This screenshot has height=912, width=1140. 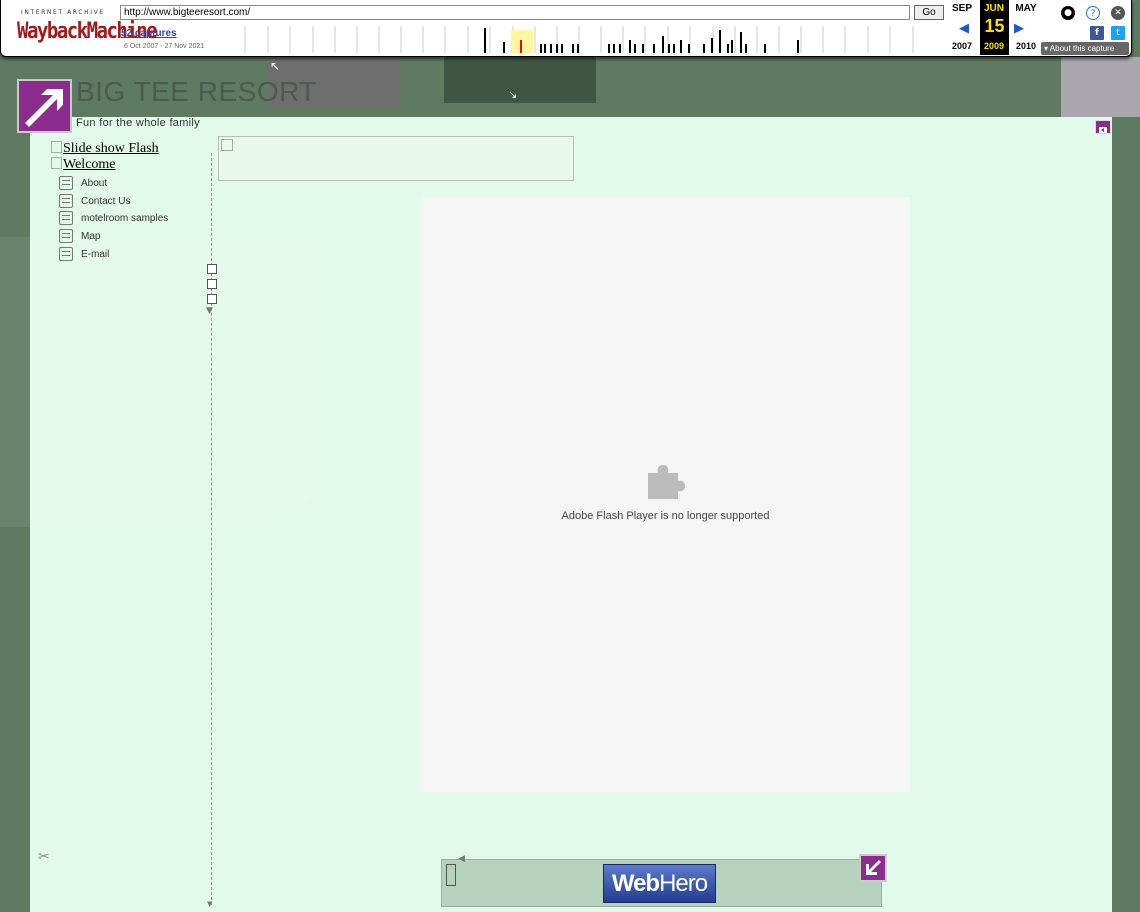 I want to click on capture-sparkline, so click(x=583, y=39).